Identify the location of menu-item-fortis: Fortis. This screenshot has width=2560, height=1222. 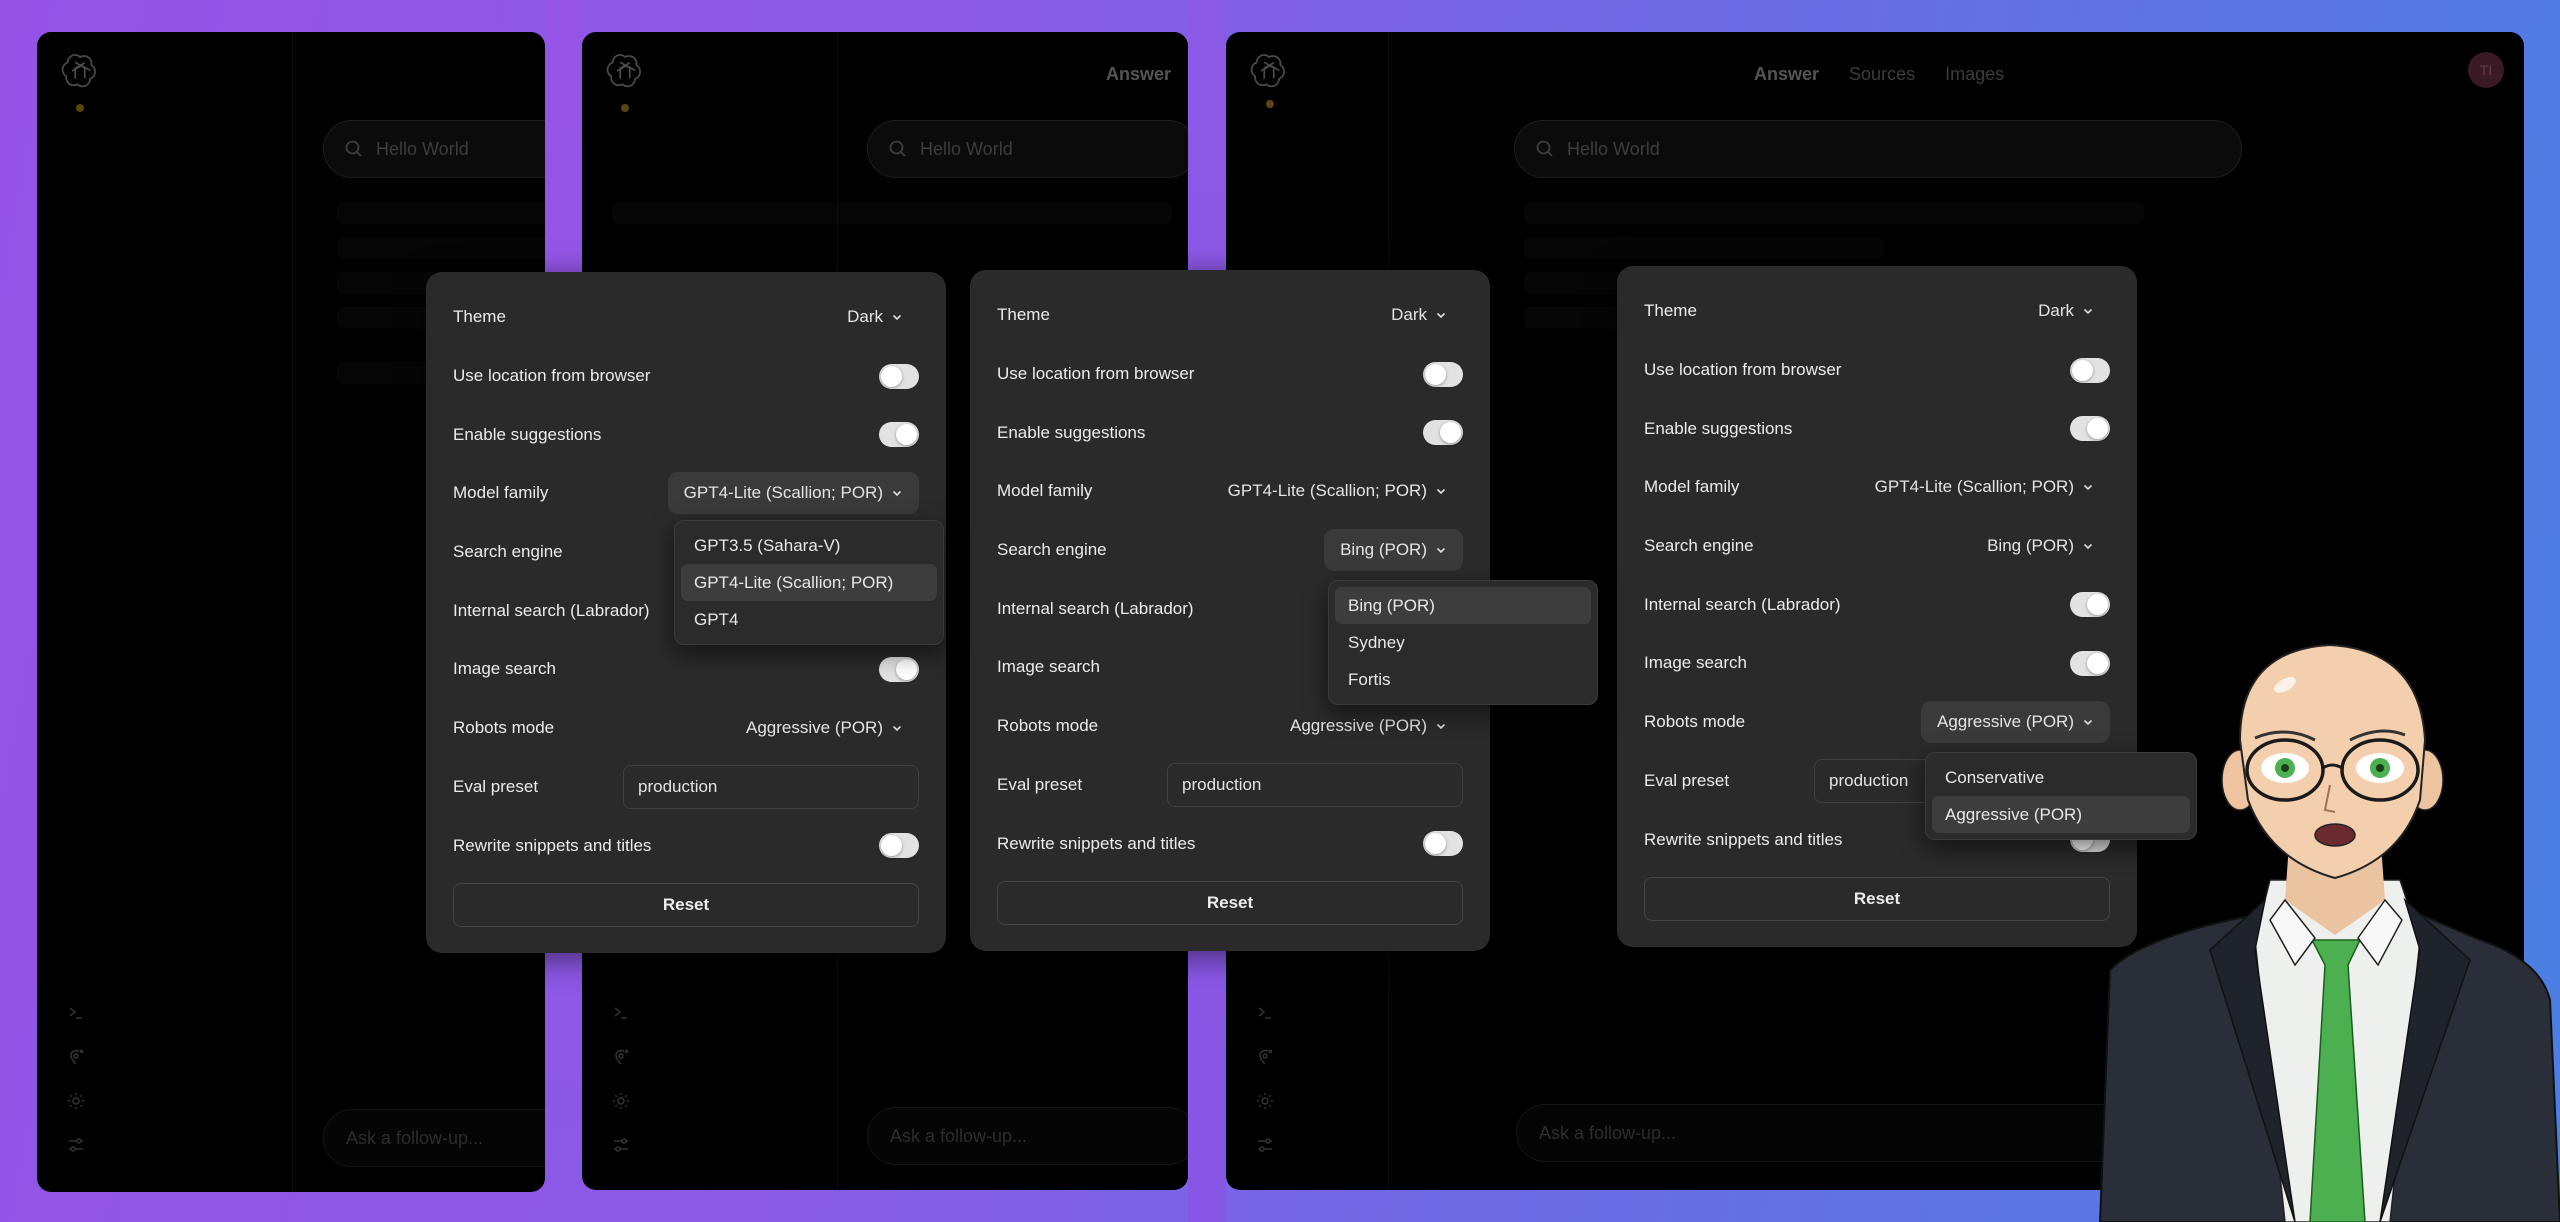
(1463, 679).